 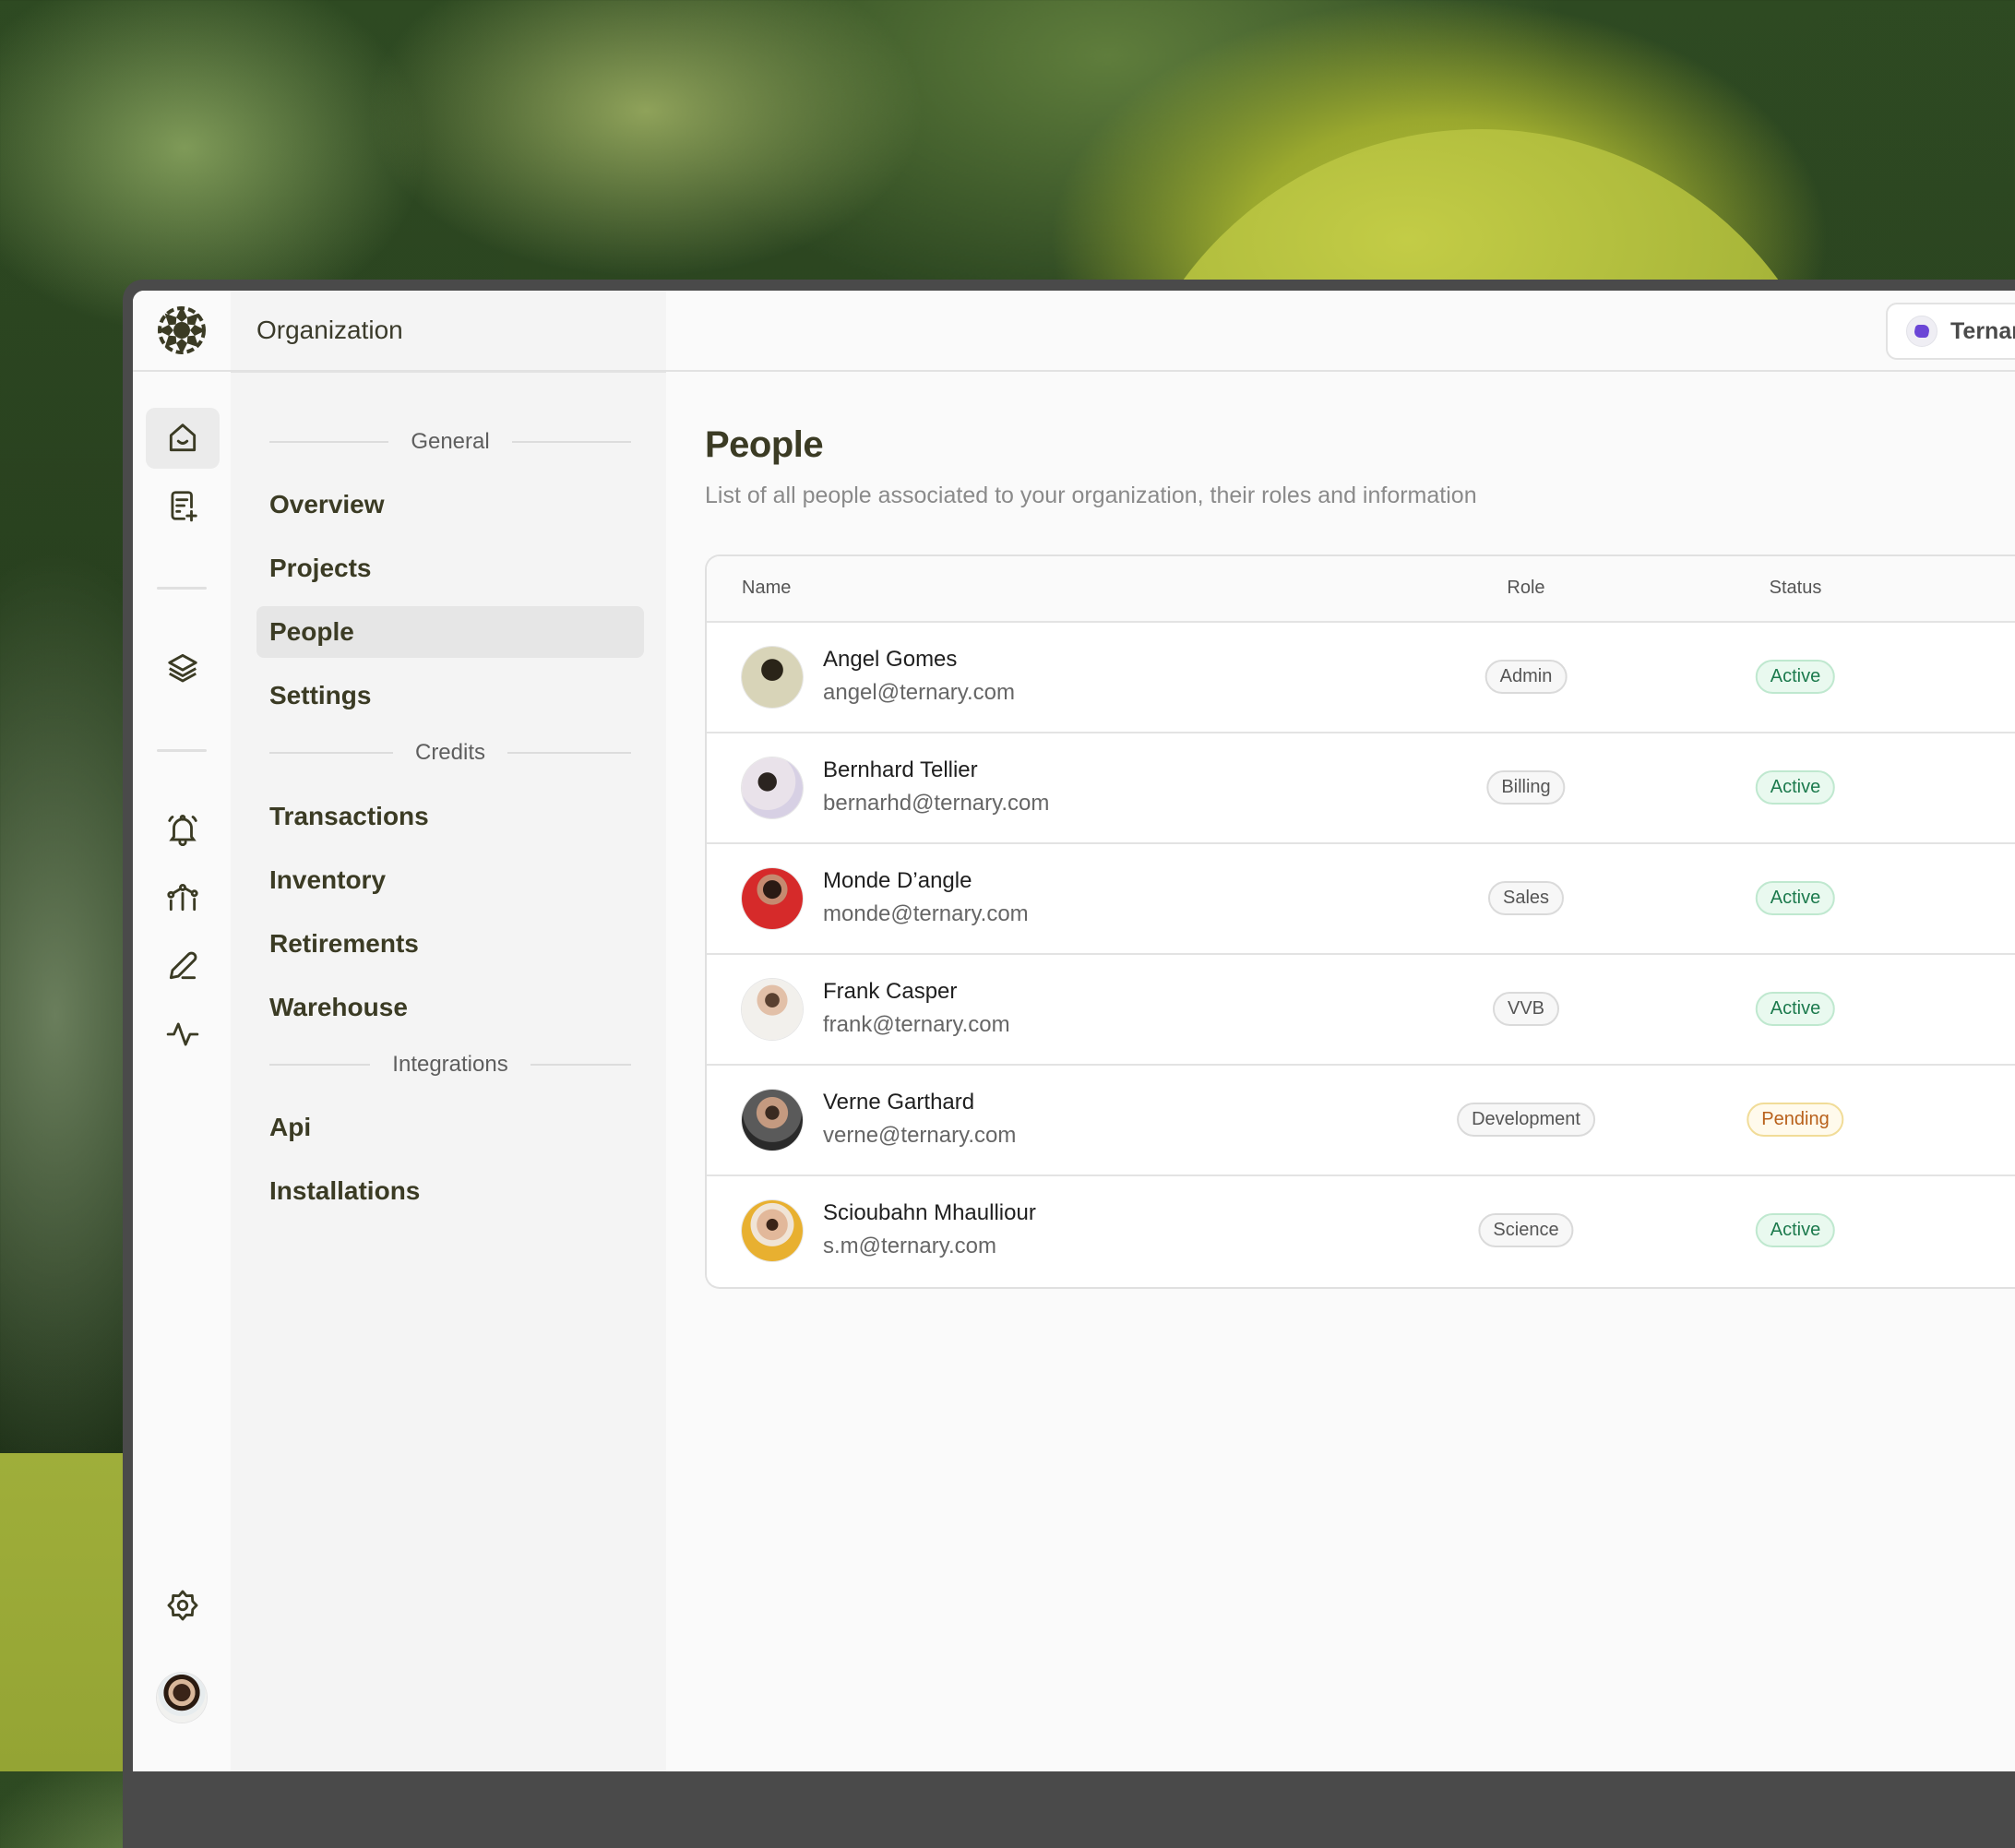 I want to click on home-icon, so click(x=183, y=437).